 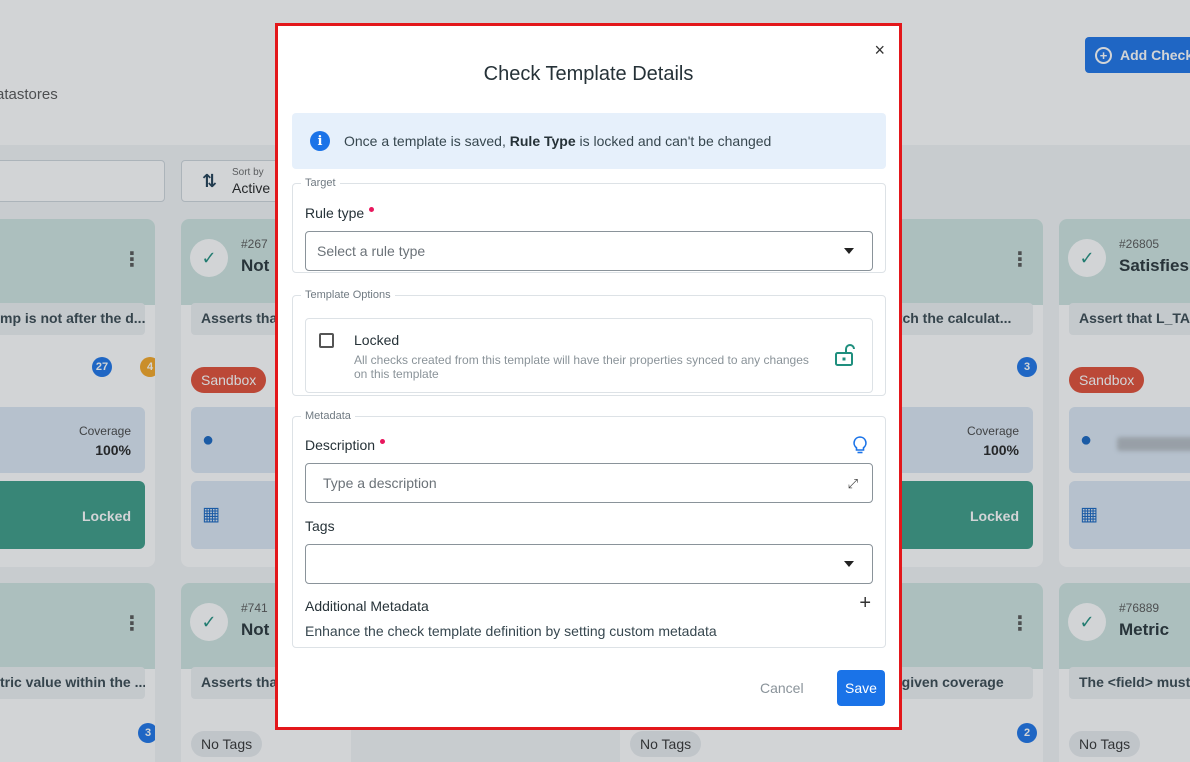 I want to click on description-label: Description, so click(x=345, y=445).